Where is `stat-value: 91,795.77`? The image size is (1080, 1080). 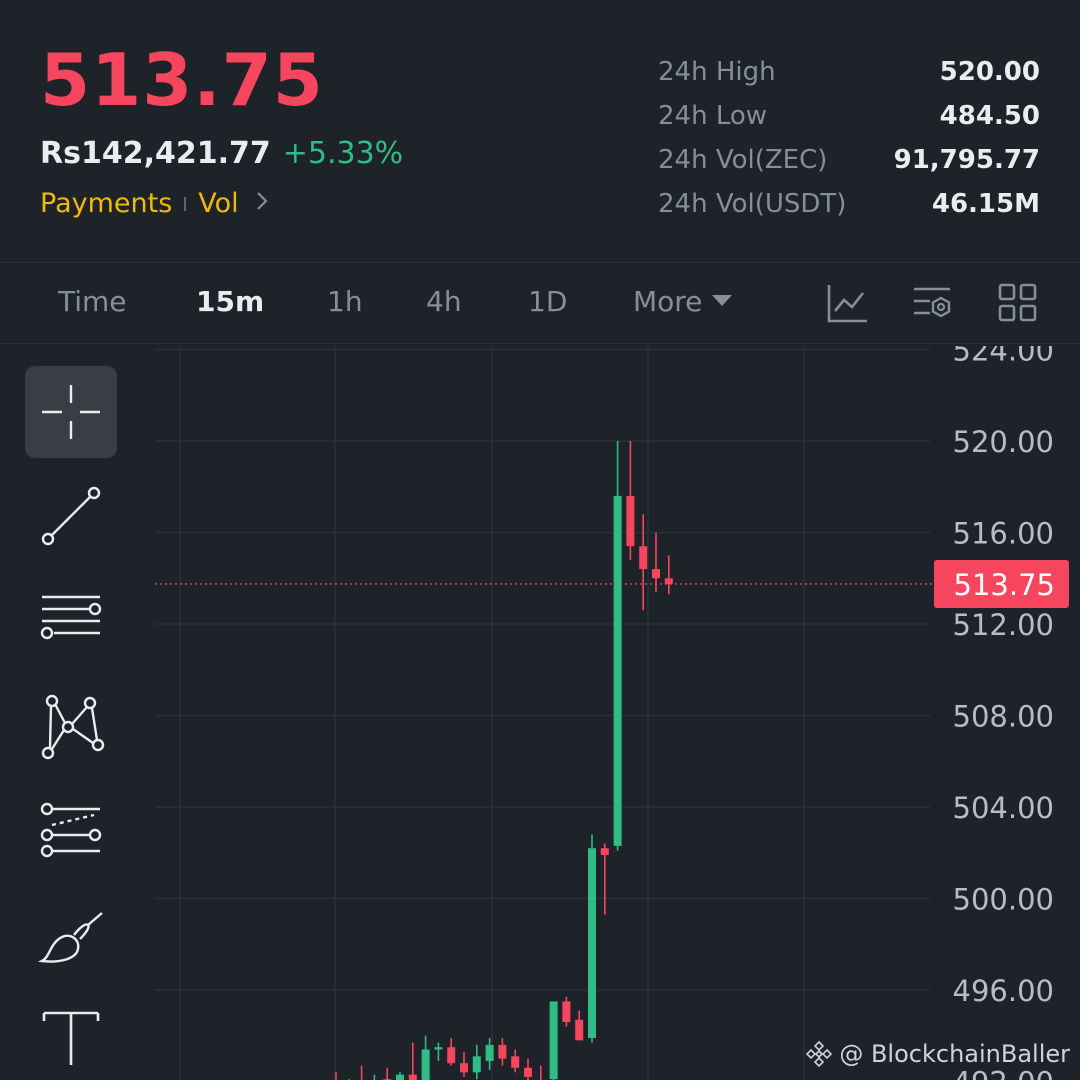 stat-value: 91,795.77 is located at coordinates (966, 160).